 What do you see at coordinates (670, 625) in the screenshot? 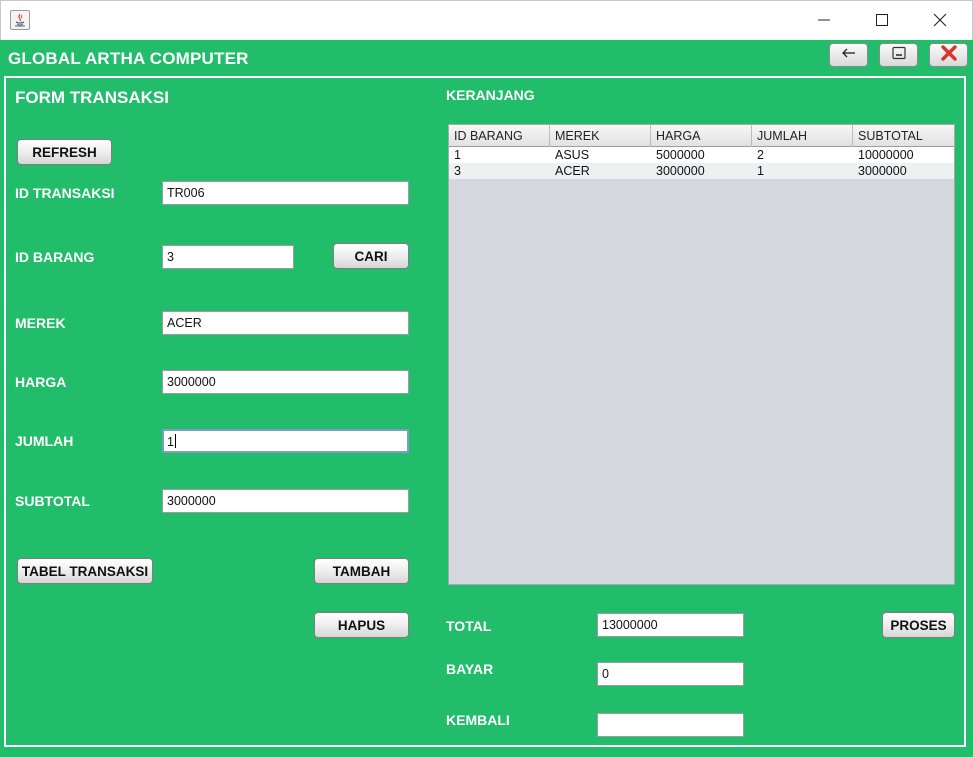
I see `total-field: 13000000` at bounding box center [670, 625].